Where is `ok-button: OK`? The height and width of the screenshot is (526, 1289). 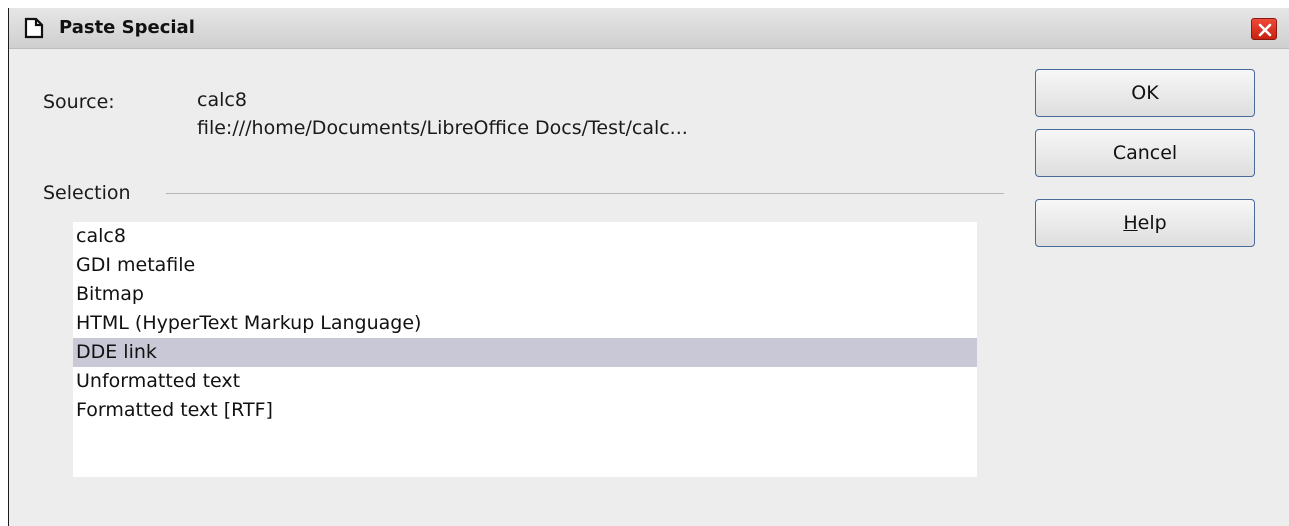 ok-button: OK is located at coordinates (1145, 93).